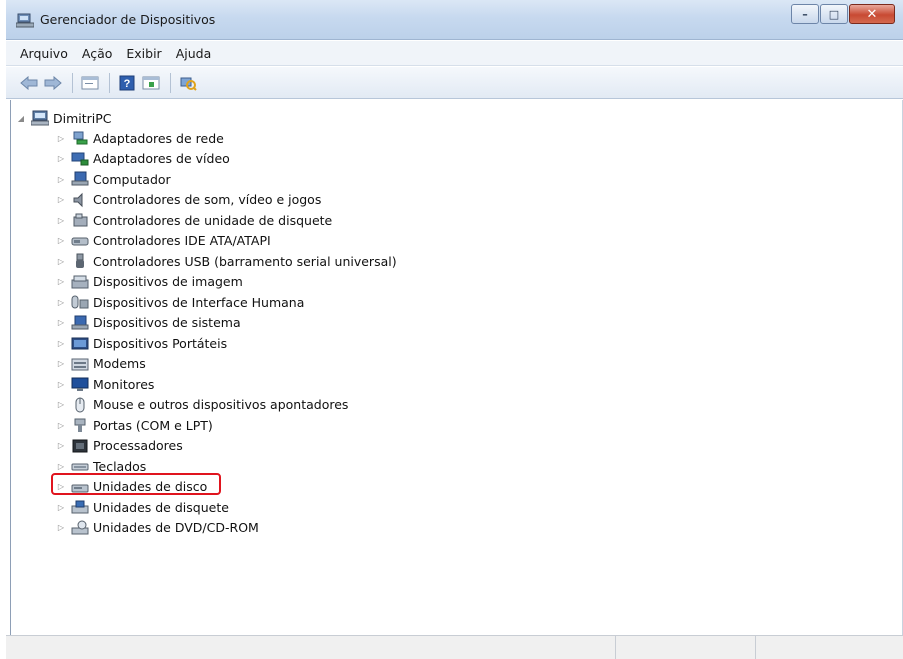 The image size is (903, 659). What do you see at coordinates (454, 83) in the screenshot?
I see `toolbar: ?` at bounding box center [454, 83].